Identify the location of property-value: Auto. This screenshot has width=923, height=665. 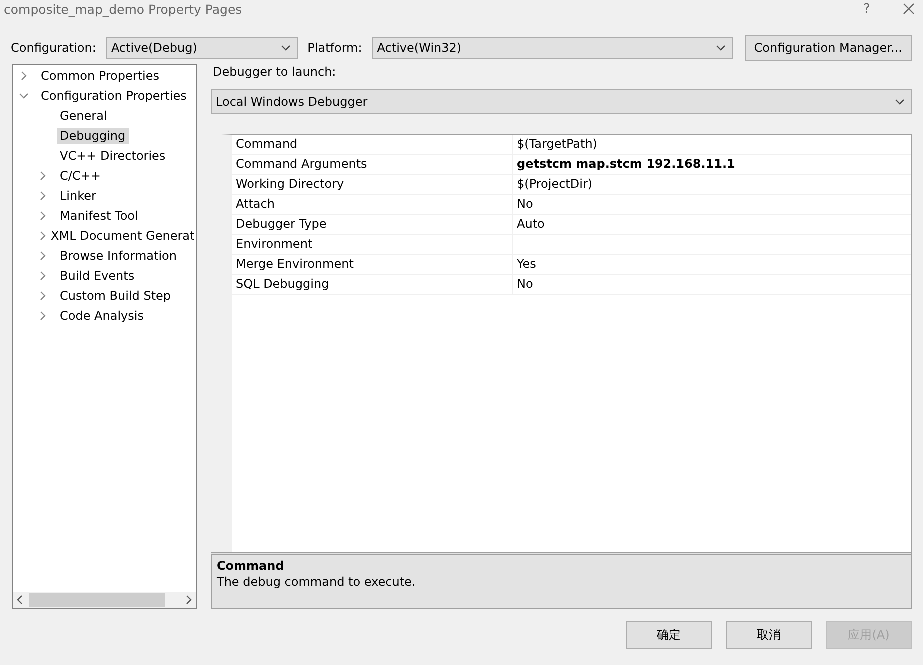
(712, 224).